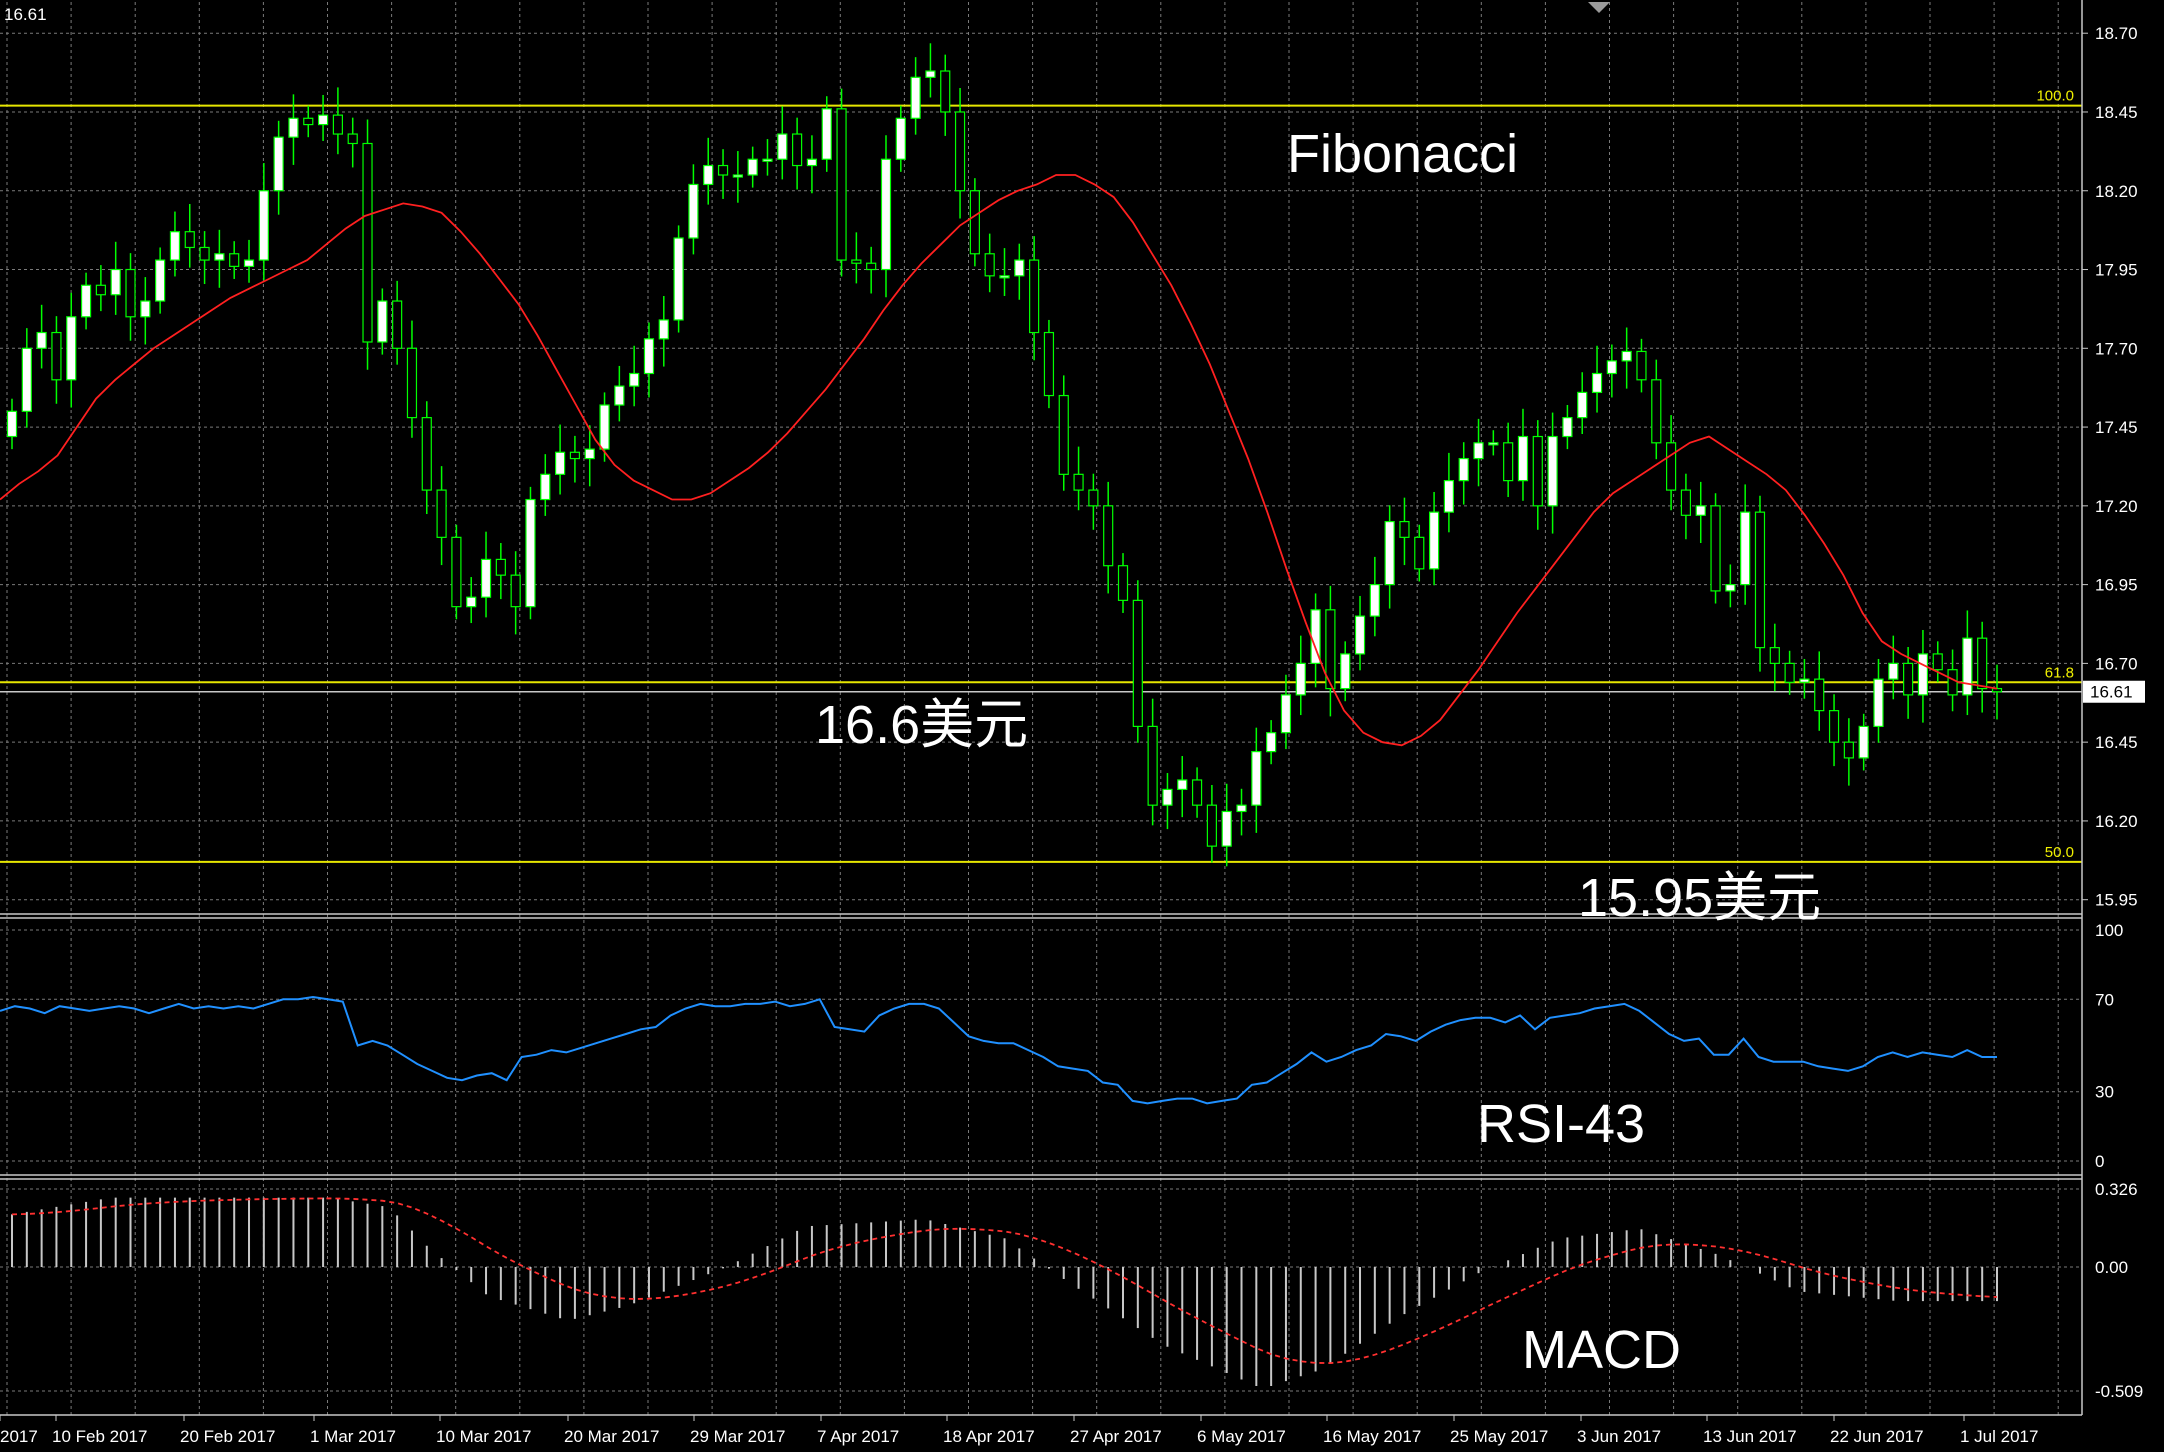 The height and width of the screenshot is (1452, 2164). I want to click on macd-tick-label: 0.326, so click(2116, 1189).